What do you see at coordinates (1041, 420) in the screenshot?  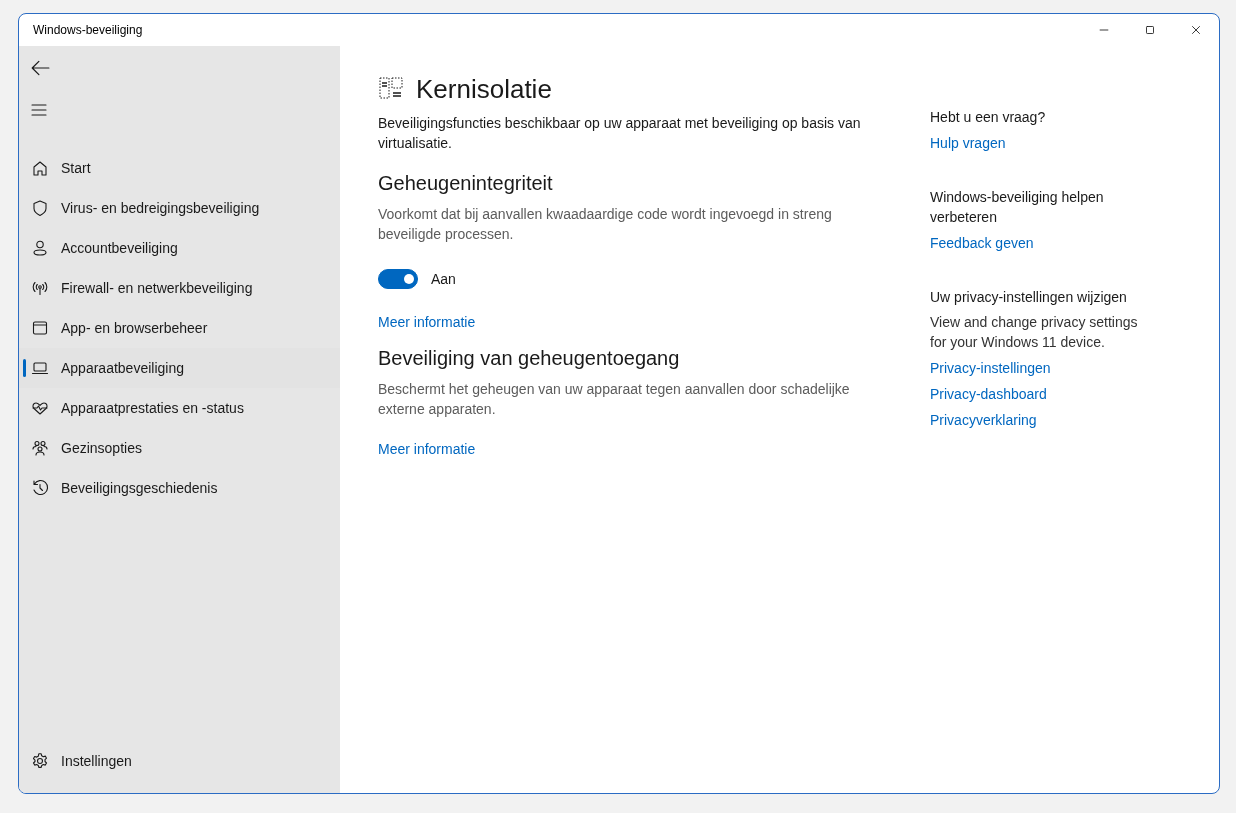 I see `help-link: Privacyverklaring` at bounding box center [1041, 420].